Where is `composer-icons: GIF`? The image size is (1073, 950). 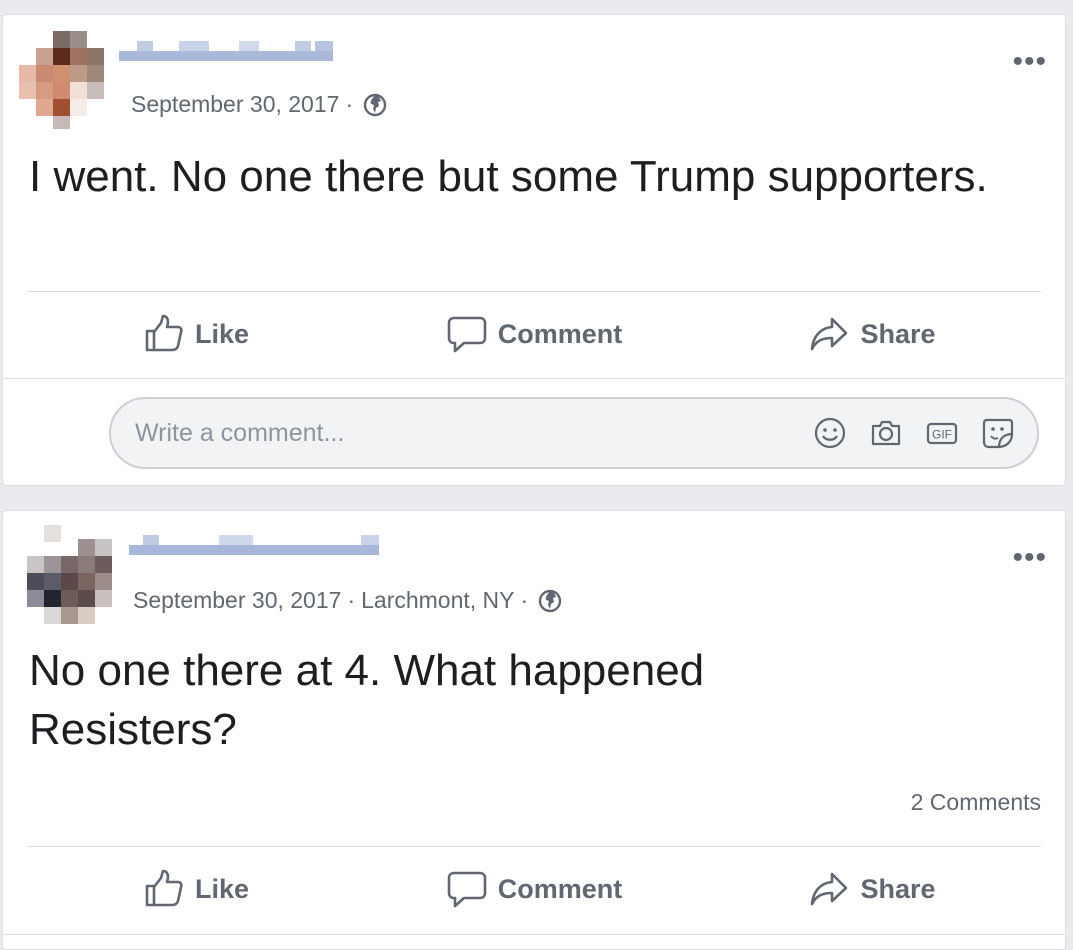
composer-icons: GIF is located at coordinates (903, 433).